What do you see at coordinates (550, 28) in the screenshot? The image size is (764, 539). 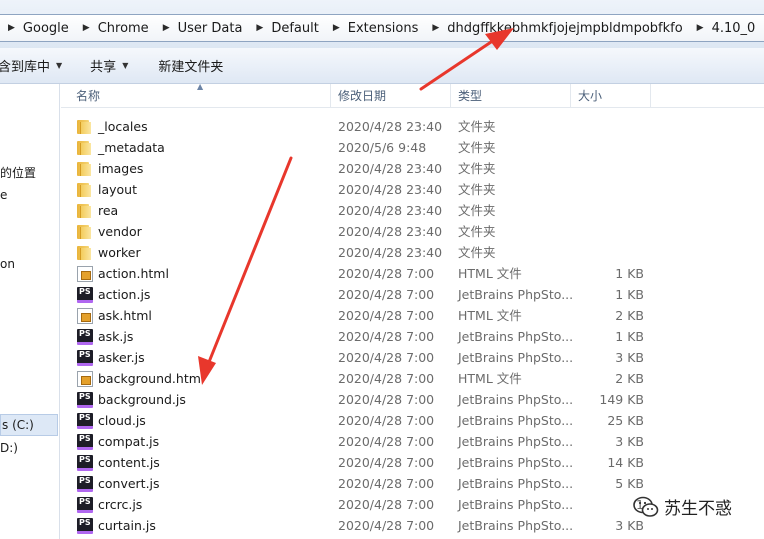 I see `breadcrumb-item: ▶ dhdgffkkebhmkfjojejmpbldmpobfkfo` at bounding box center [550, 28].